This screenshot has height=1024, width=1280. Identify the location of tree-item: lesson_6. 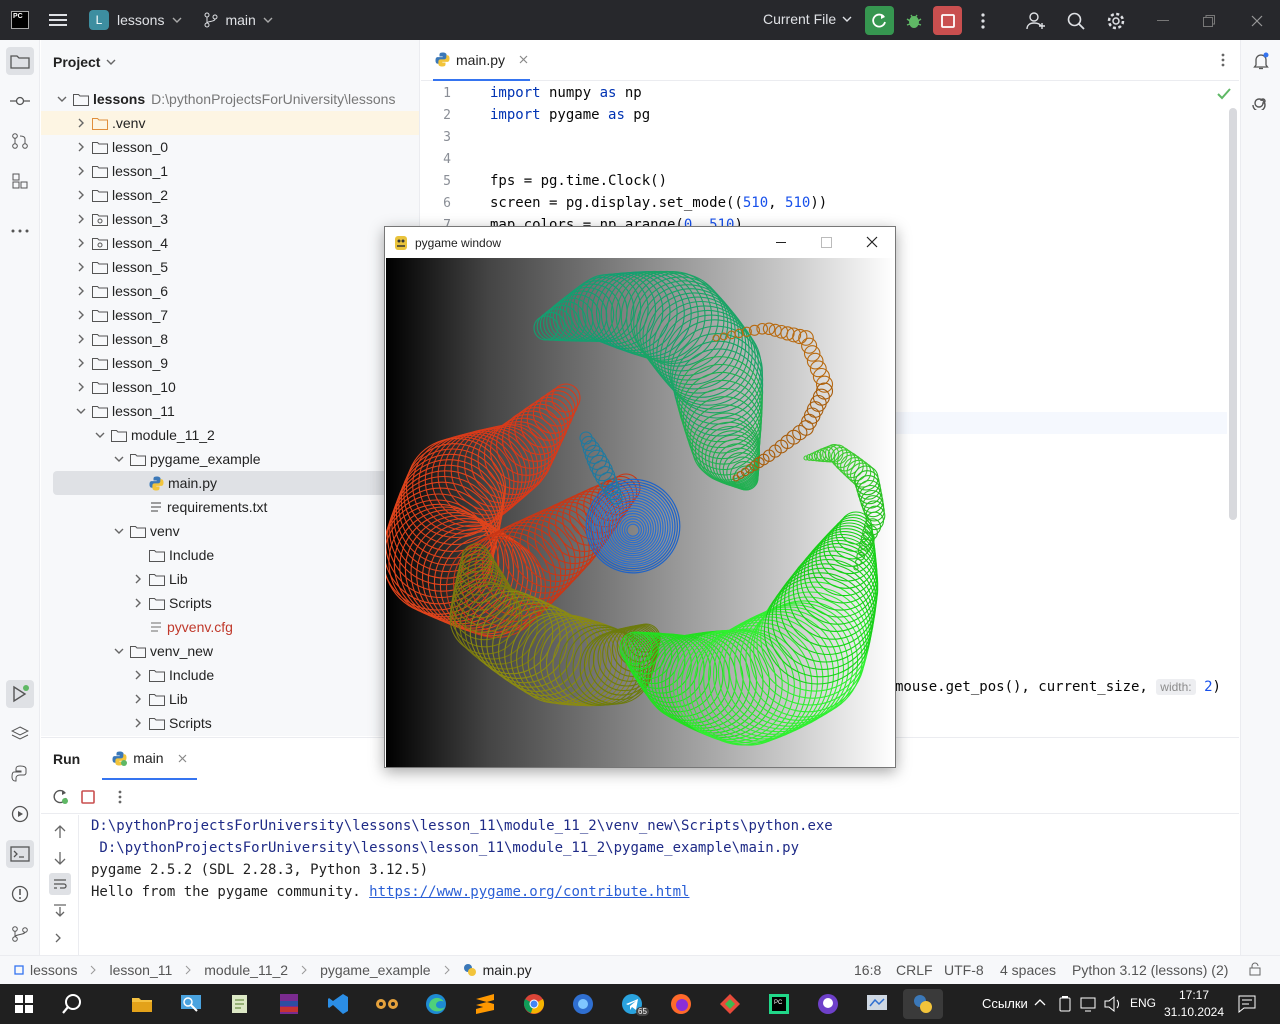
(230, 291).